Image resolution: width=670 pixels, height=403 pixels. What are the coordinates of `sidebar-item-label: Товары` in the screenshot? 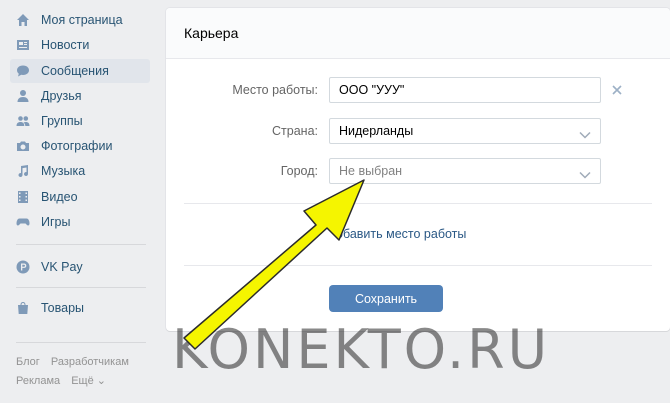 It's located at (62, 308).